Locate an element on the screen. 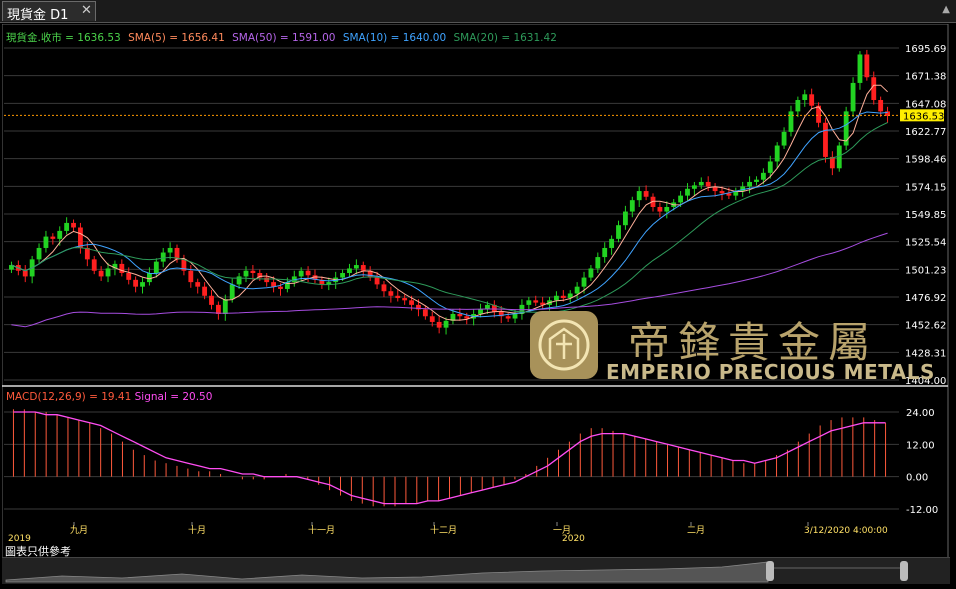 The height and width of the screenshot is (589, 956). time-axis-label: 十一月 is located at coordinates (321, 530).